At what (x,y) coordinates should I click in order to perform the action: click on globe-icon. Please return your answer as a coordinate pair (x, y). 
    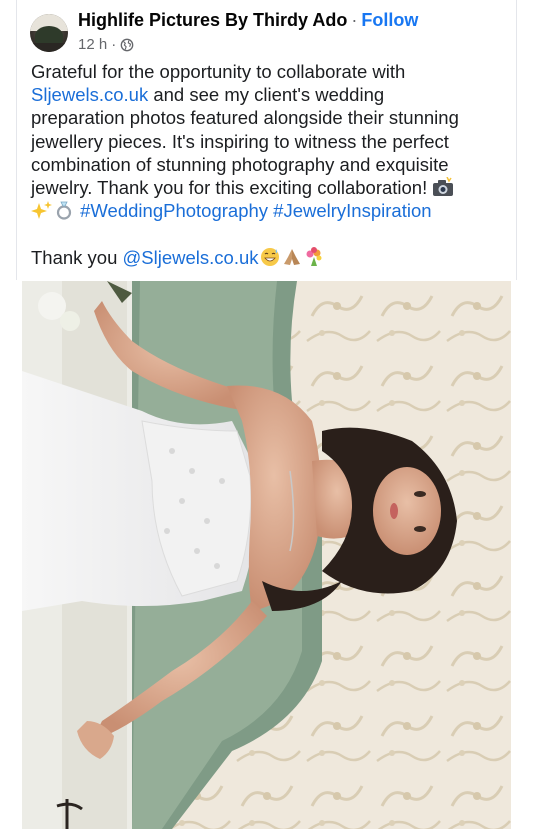
    Looking at the image, I should click on (127, 45).